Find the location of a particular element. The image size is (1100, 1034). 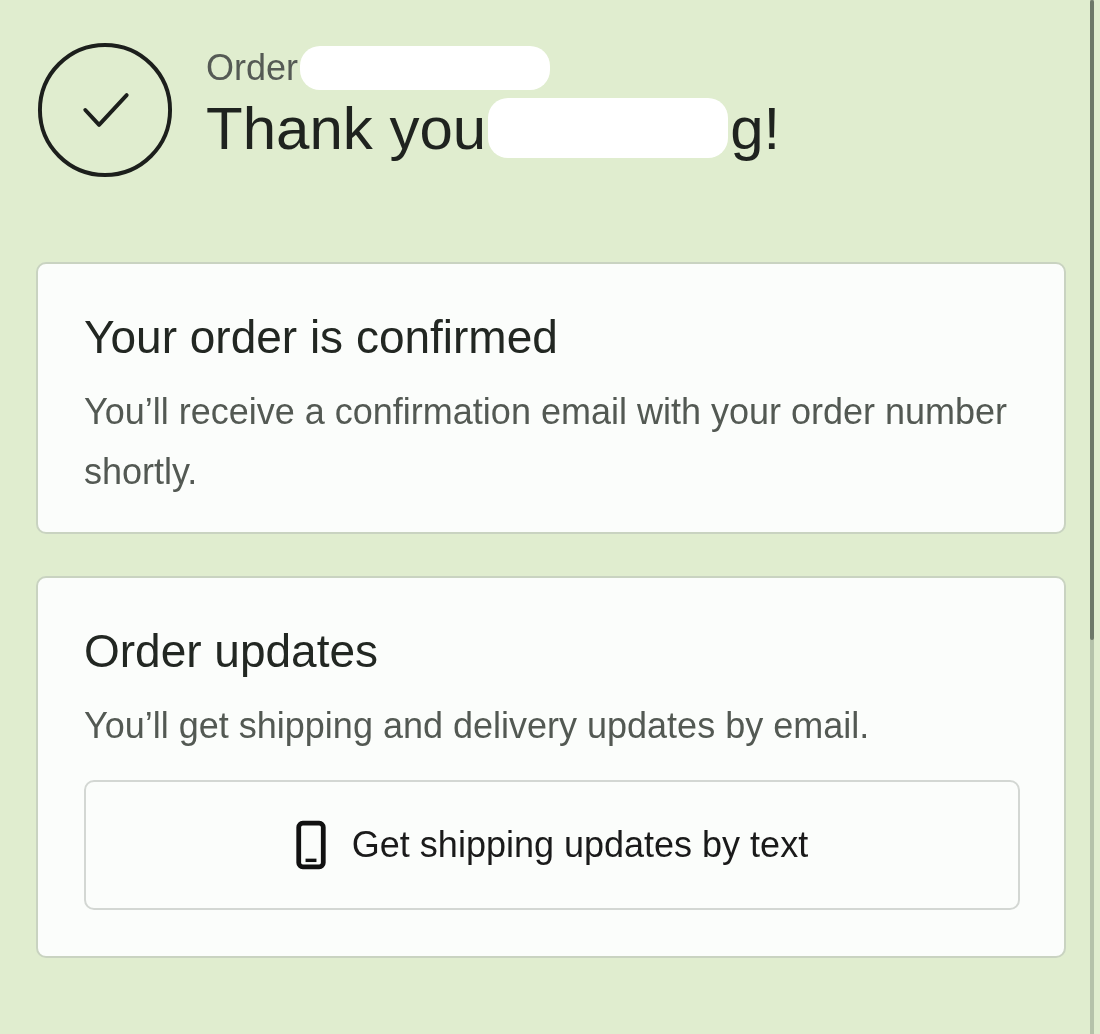

card-heading: Order updates is located at coordinates (232, 651).